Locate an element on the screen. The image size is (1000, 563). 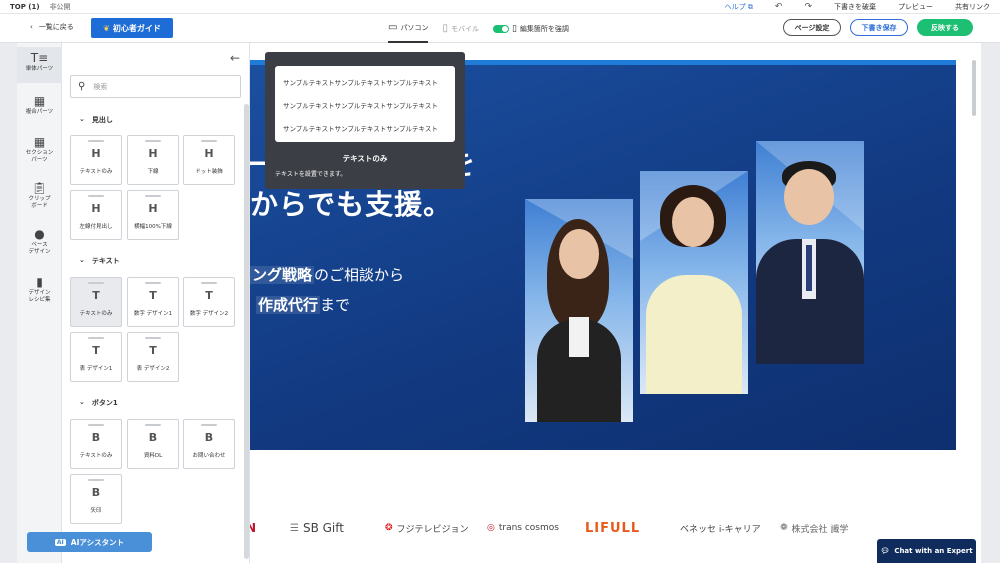
rail-item-single-parts: T≡ 単体パーツ is located at coordinates (39, 65).